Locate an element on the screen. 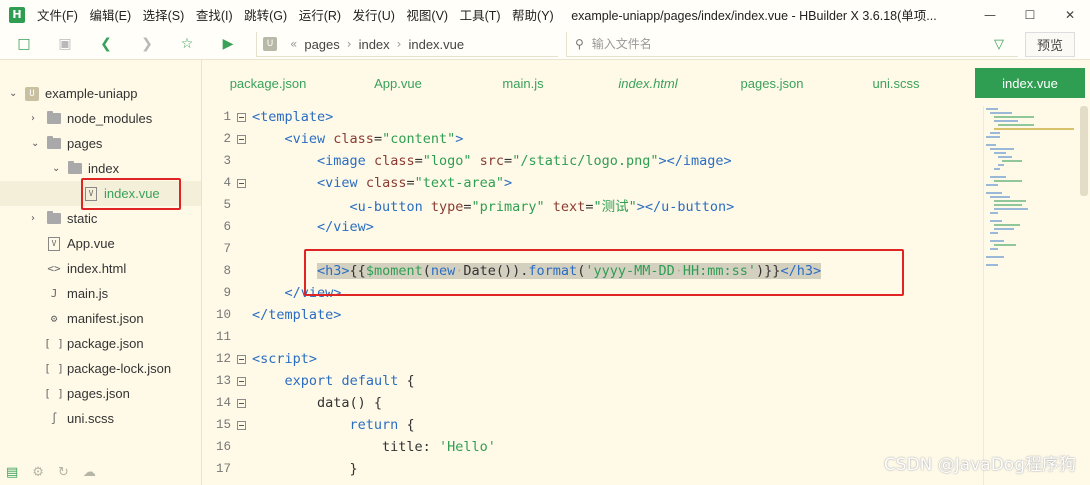 The height and width of the screenshot is (485, 1090). window-controls: — ☐ ✕ is located at coordinates (1030, 14).